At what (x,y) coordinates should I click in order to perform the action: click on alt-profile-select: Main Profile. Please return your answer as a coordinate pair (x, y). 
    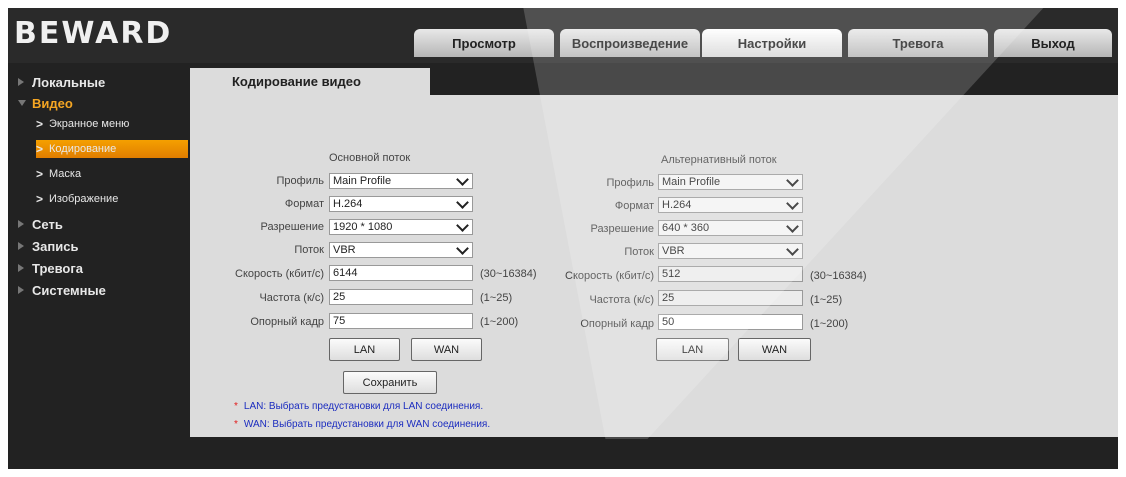
    Looking at the image, I should click on (730, 182).